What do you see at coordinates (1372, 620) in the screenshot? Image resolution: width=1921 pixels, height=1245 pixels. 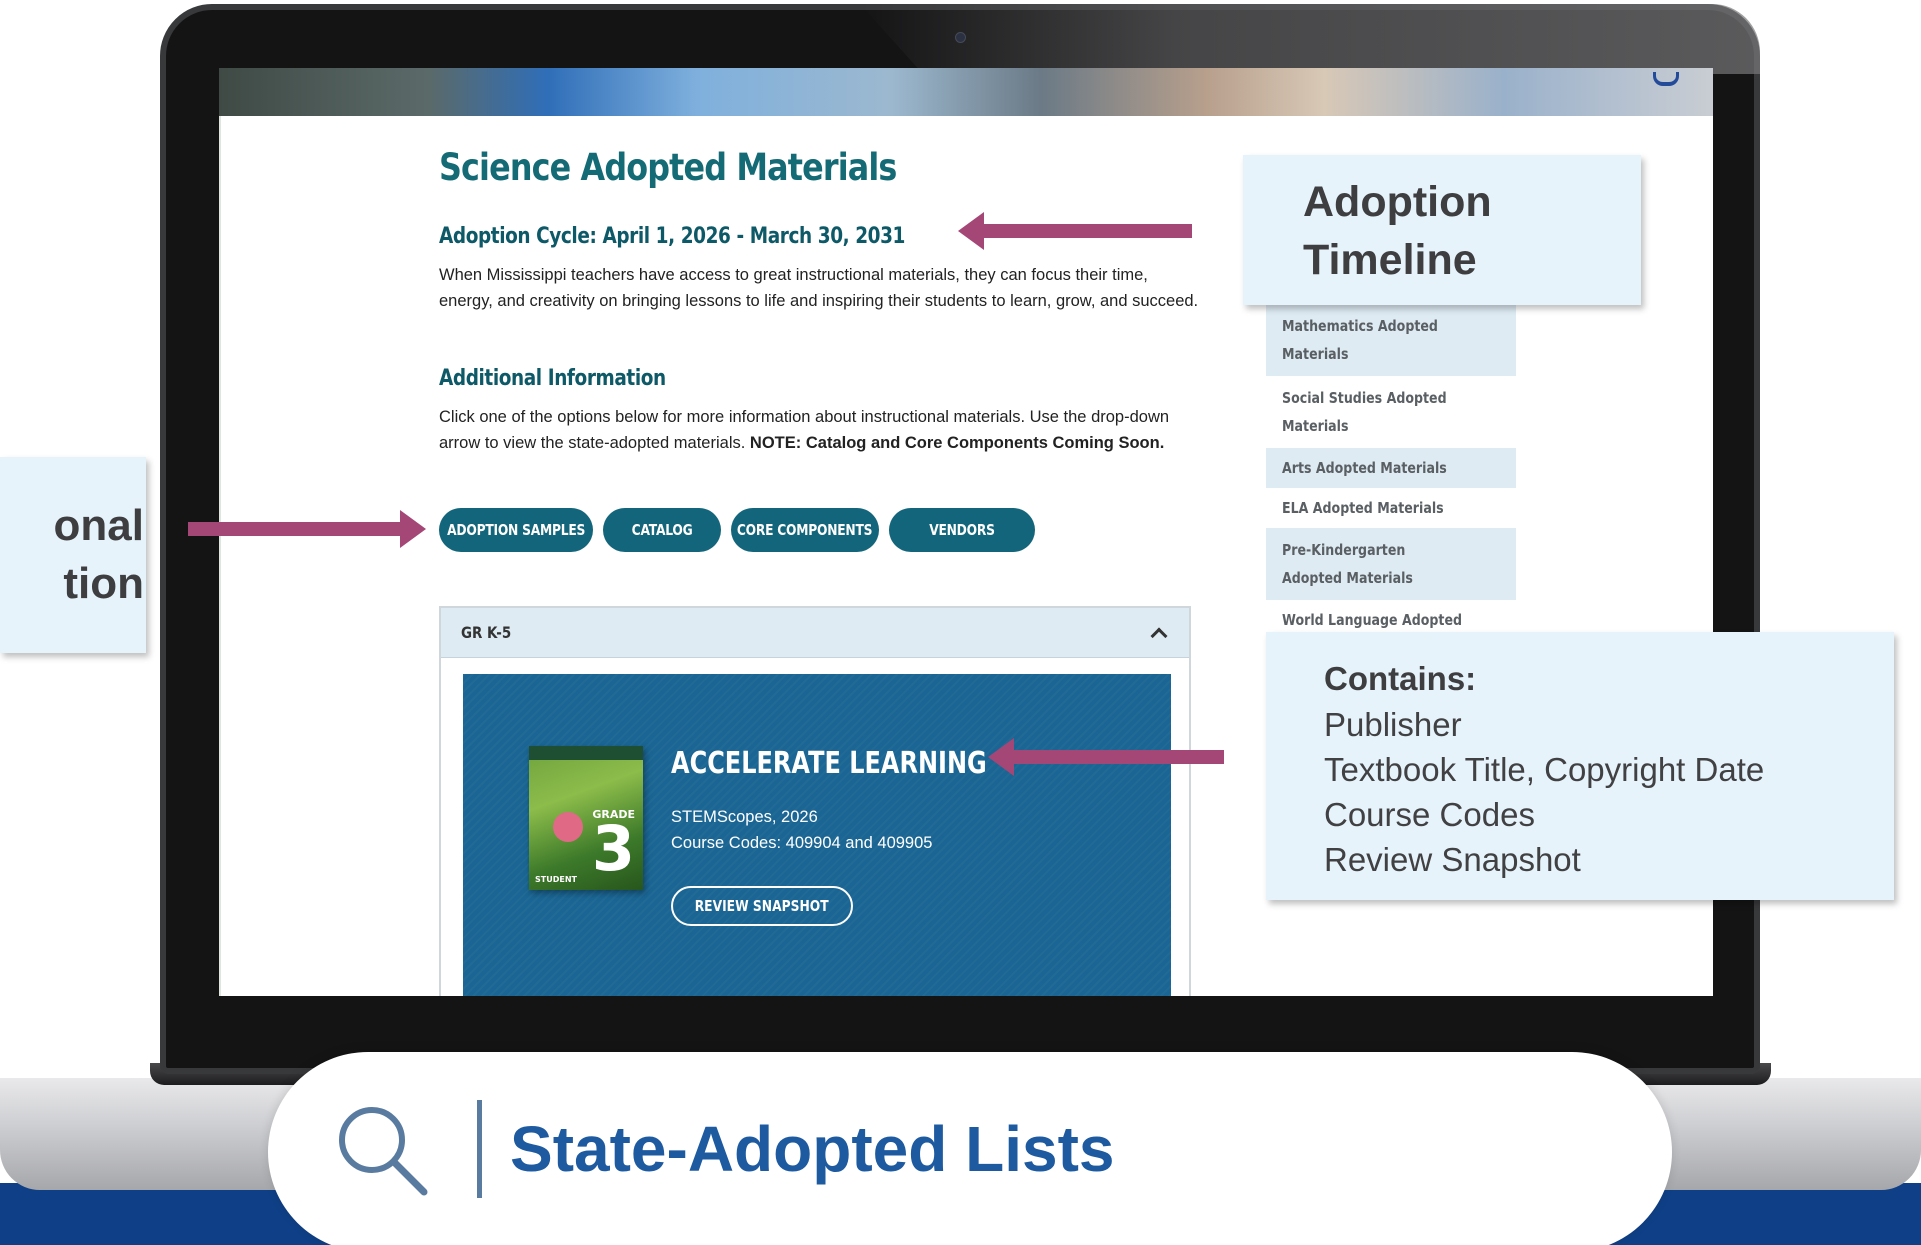 I see `sidebar-item-label: World Language Adopted` at bounding box center [1372, 620].